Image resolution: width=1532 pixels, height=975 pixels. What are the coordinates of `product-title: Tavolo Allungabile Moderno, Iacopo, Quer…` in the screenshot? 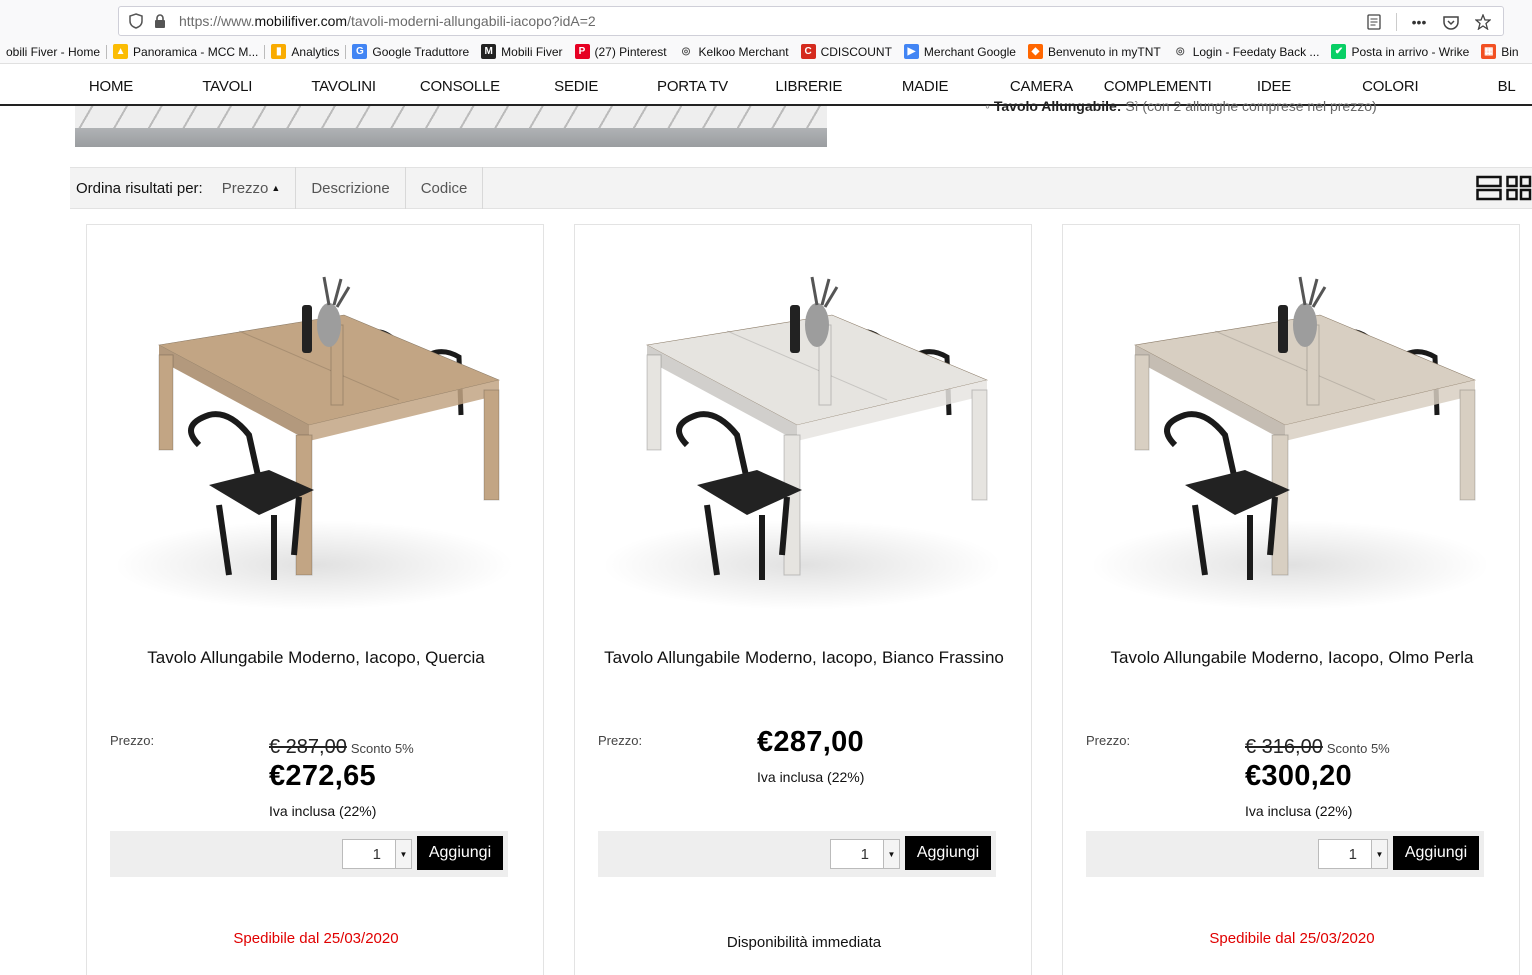 It's located at (316, 657).